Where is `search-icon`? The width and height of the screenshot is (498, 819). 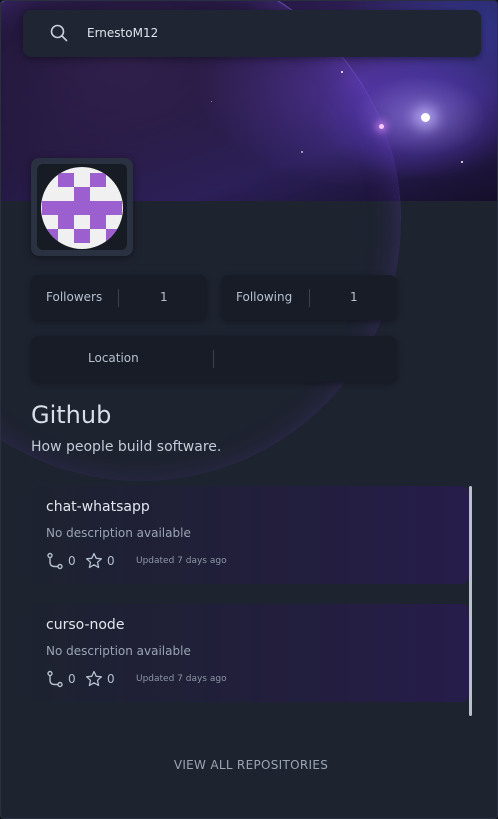
search-icon is located at coordinates (59, 33).